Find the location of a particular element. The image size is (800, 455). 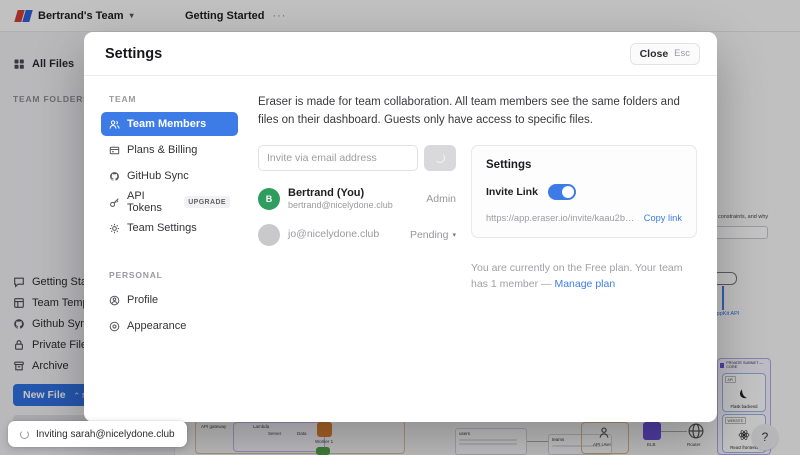

avatar is located at coordinates (269, 235).